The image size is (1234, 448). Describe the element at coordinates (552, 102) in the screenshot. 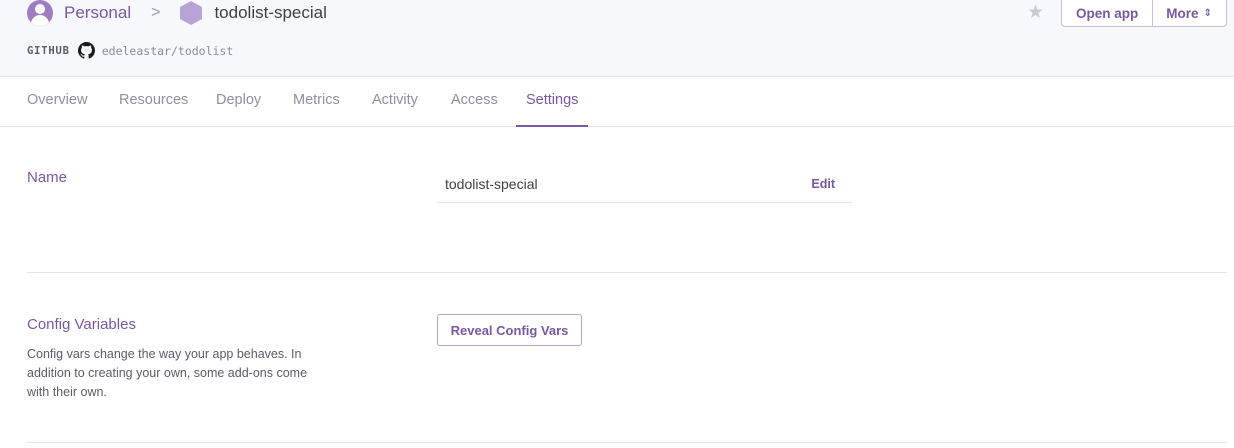

I see `tab-settings: Settings` at that location.